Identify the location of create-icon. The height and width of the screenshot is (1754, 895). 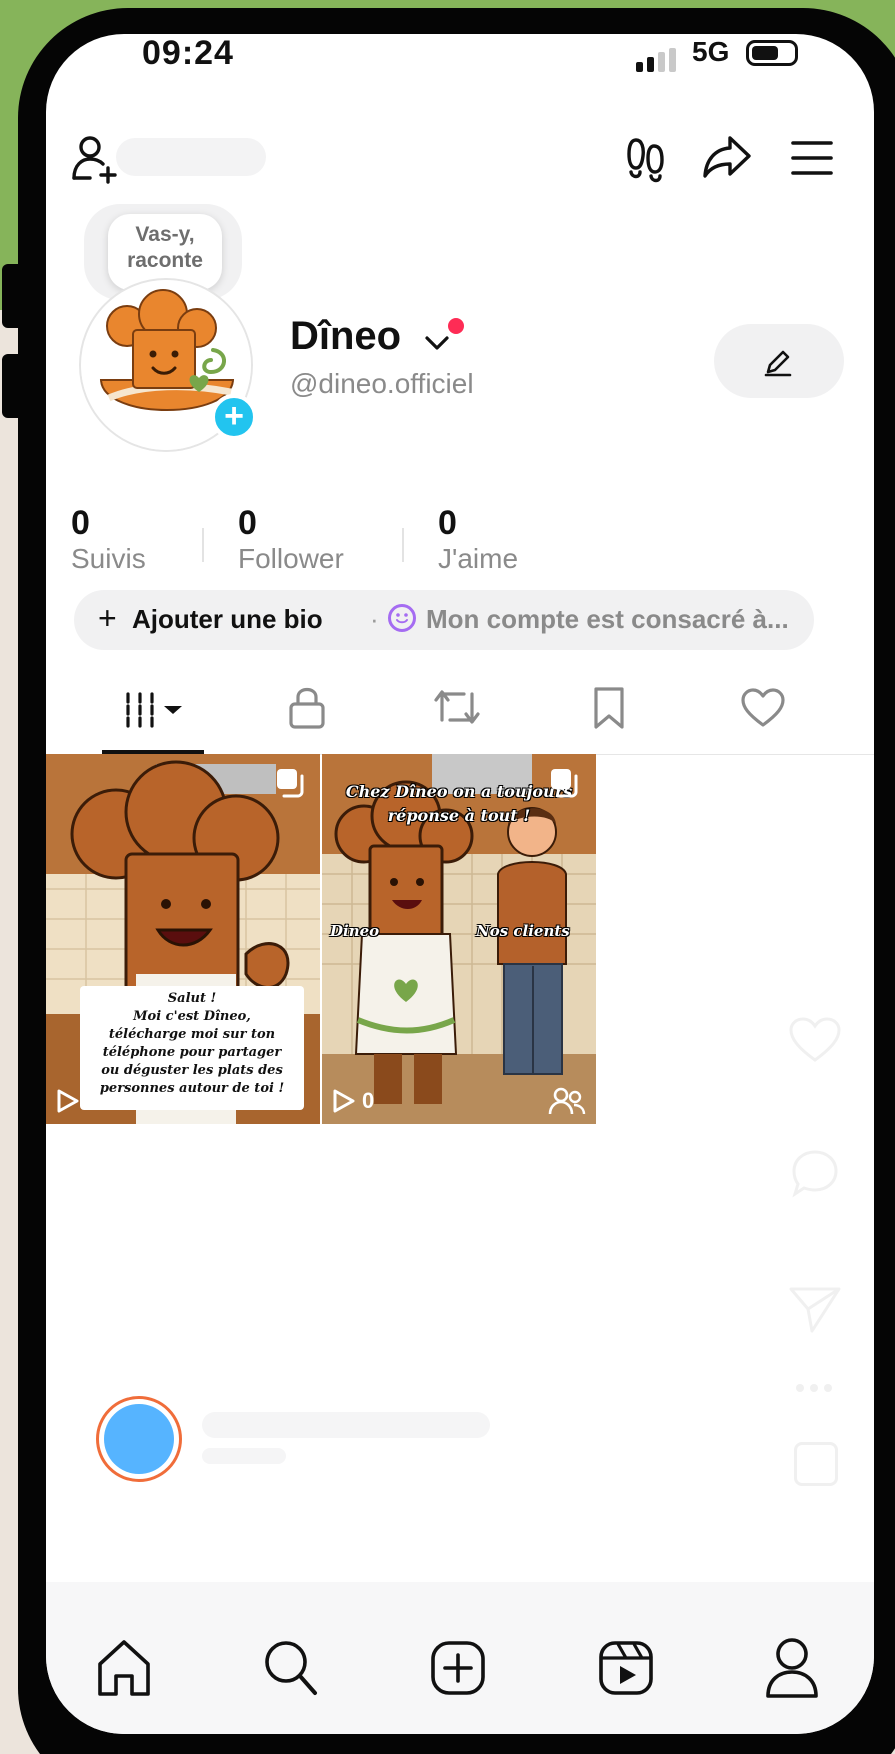
(458, 1668).